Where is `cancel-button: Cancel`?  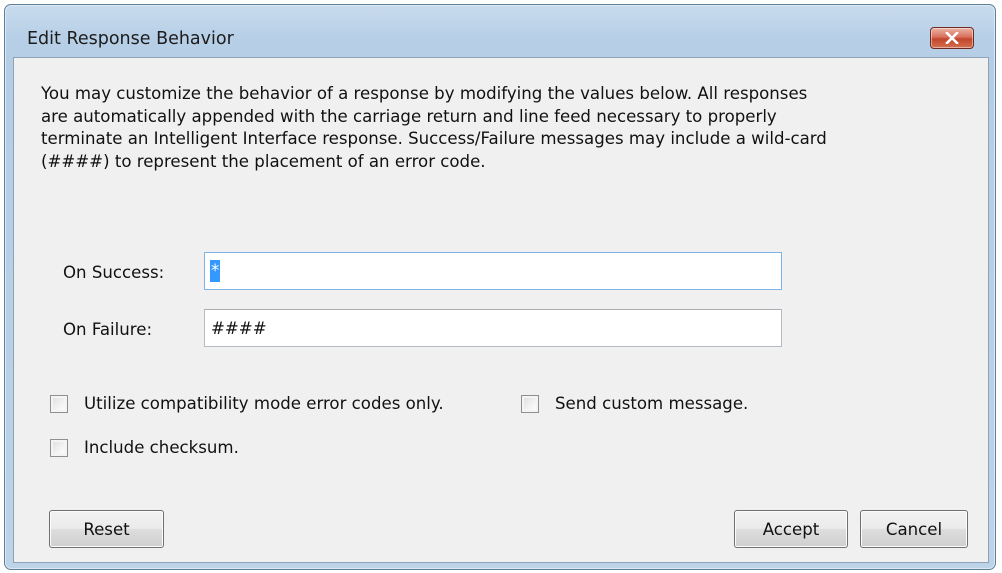
cancel-button: Cancel is located at coordinates (914, 529).